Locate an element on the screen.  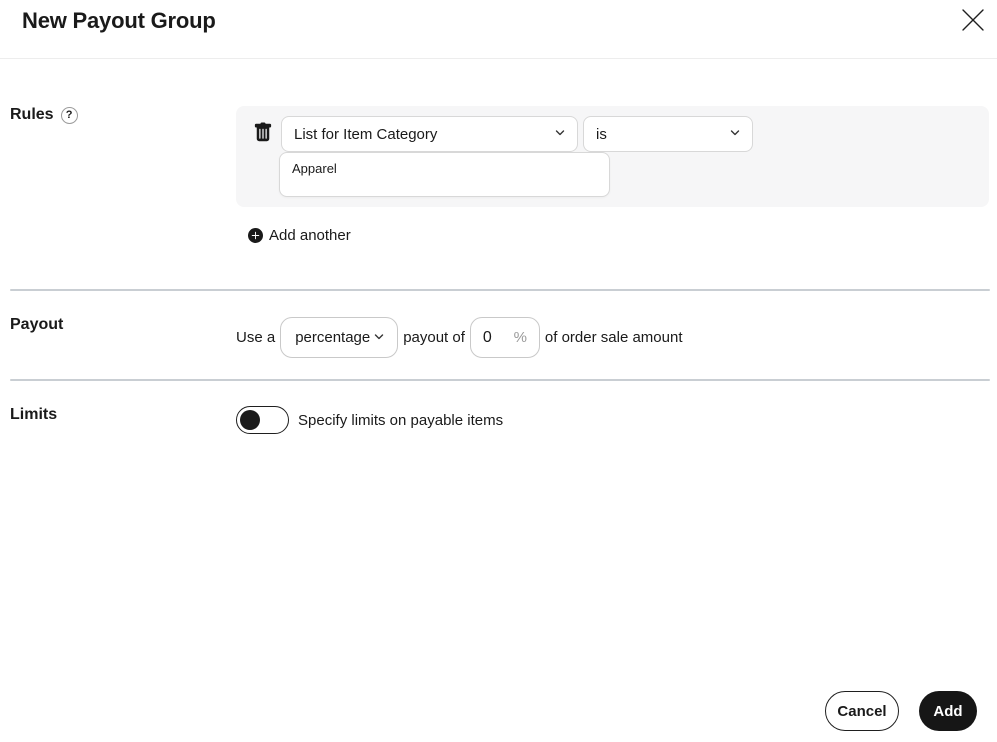
limits-toggle is located at coordinates (262, 420).